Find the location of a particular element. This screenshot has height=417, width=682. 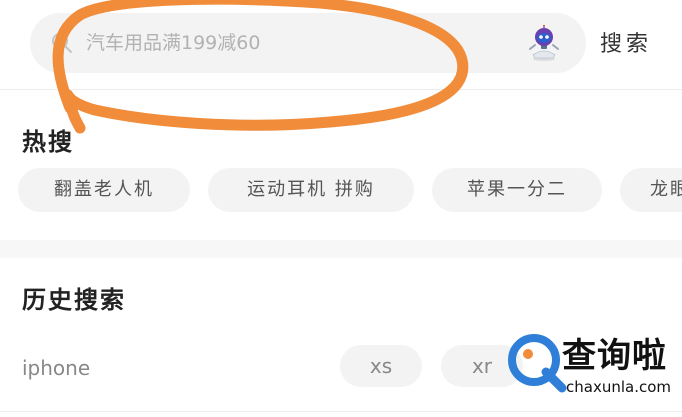

history-item: xs is located at coordinates (381, 366).